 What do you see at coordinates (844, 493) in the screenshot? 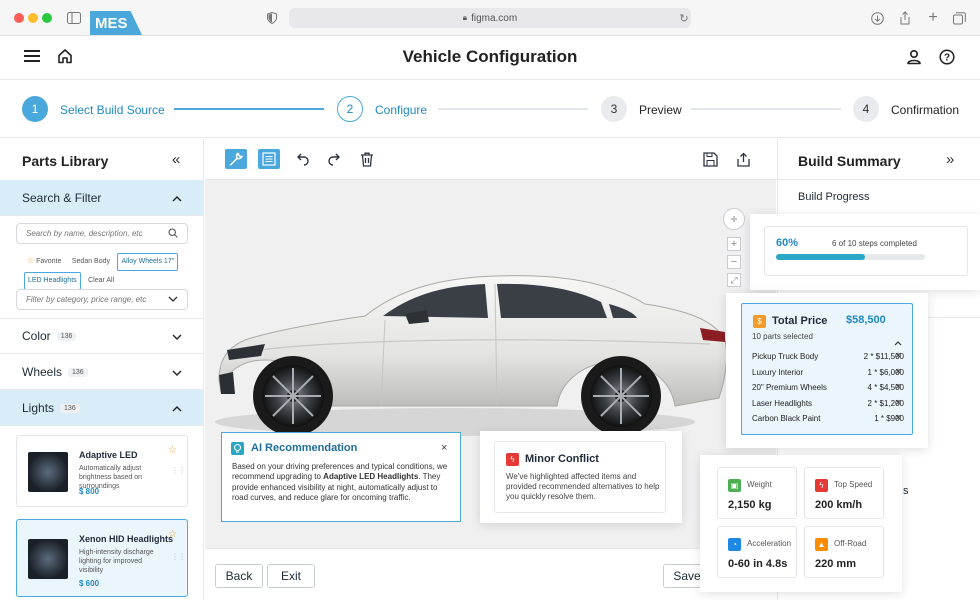
I see `stat-tile: ϟ Top Speed 200 km/h` at bounding box center [844, 493].